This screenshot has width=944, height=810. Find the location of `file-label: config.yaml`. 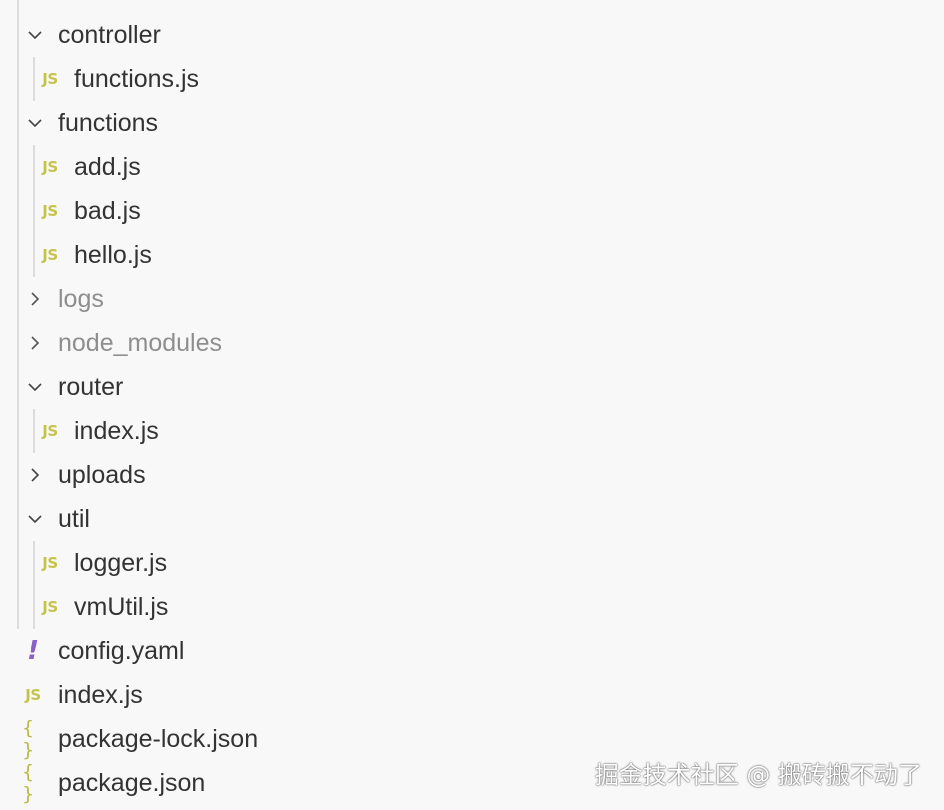

file-label: config.yaml is located at coordinates (121, 650).